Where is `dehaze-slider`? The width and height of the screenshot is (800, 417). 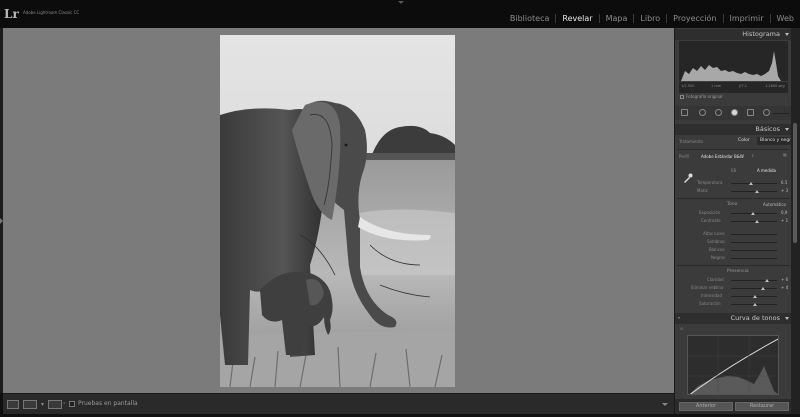
dehaze-slider is located at coordinates (754, 288).